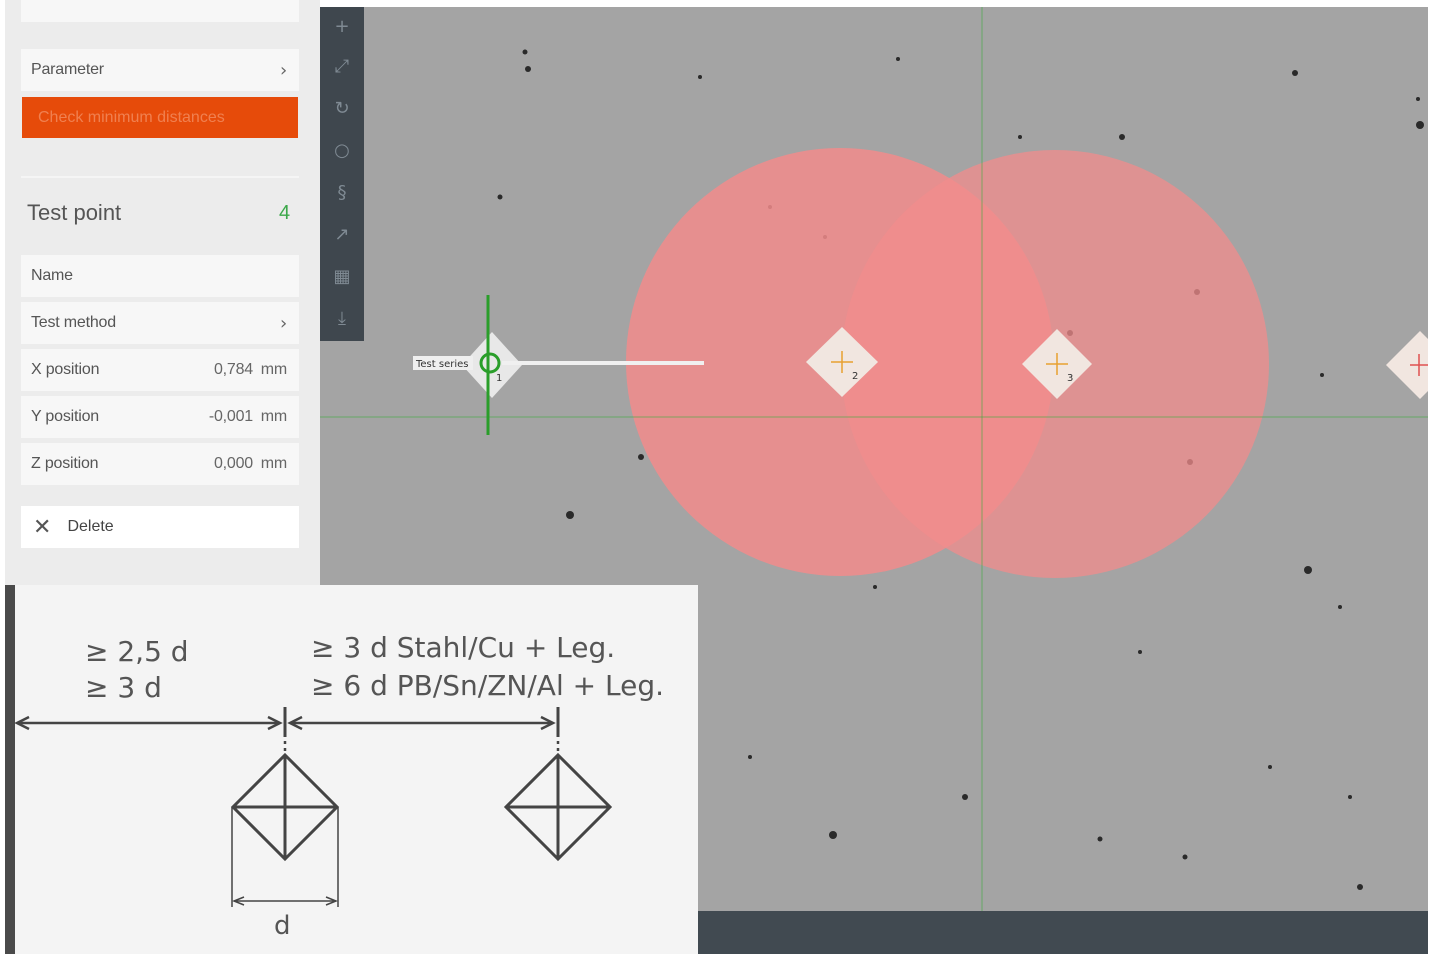  What do you see at coordinates (1063, 932) in the screenshot?
I see `bottom-status-bar` at bounding box center [1063, 932].